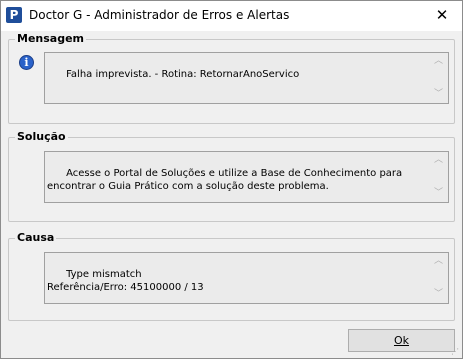  I want to click on causa-label: Causa, so click(36, 237).